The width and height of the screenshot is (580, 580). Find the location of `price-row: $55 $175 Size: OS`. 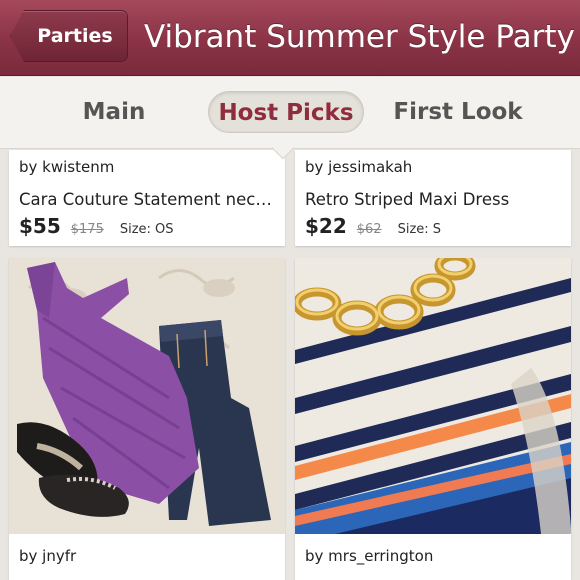

price-row: $55 $175 Size: OS is located at coordinates (96, 226).